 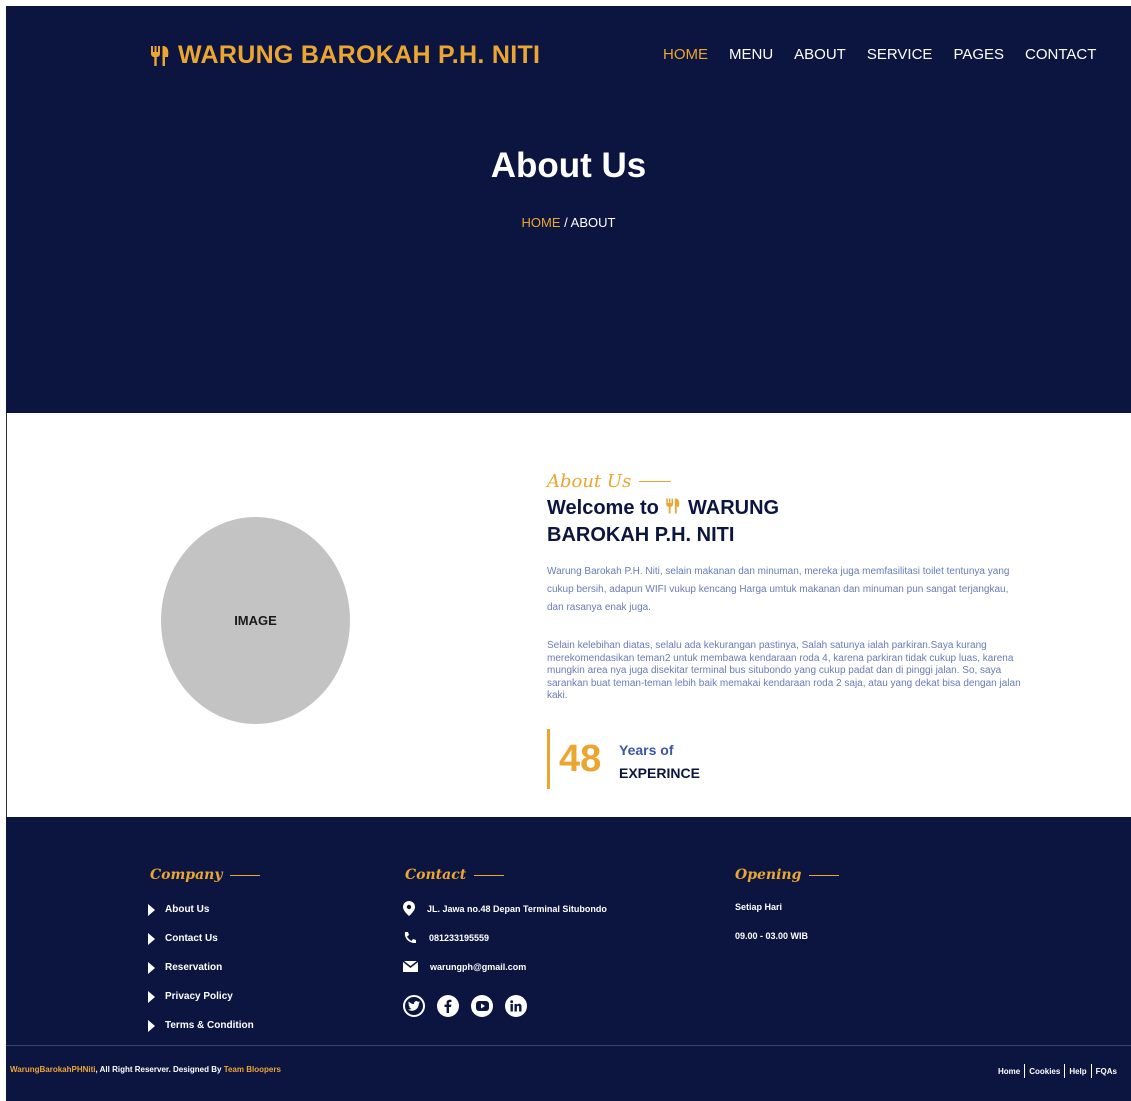 I want to click on email-text: warungph@gmail.com, so click(x=478, y=967).